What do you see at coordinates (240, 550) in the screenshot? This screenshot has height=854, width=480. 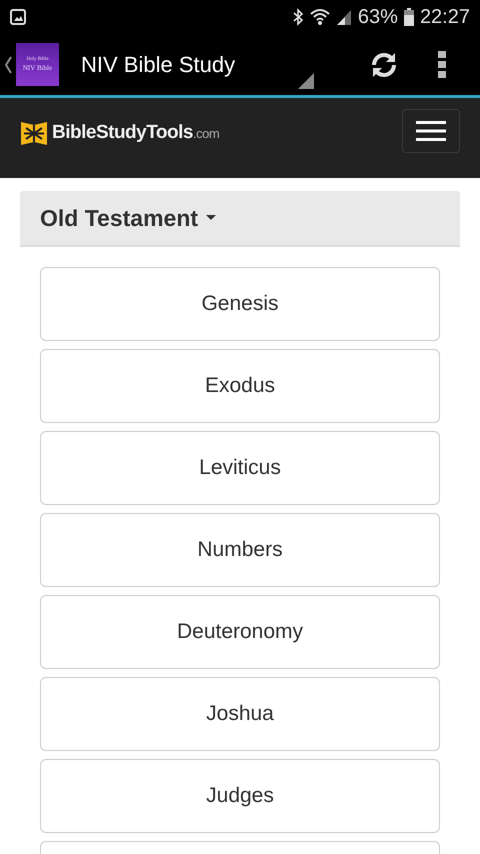 I see `book-button: Numbers` at bounding box center [240, 550].